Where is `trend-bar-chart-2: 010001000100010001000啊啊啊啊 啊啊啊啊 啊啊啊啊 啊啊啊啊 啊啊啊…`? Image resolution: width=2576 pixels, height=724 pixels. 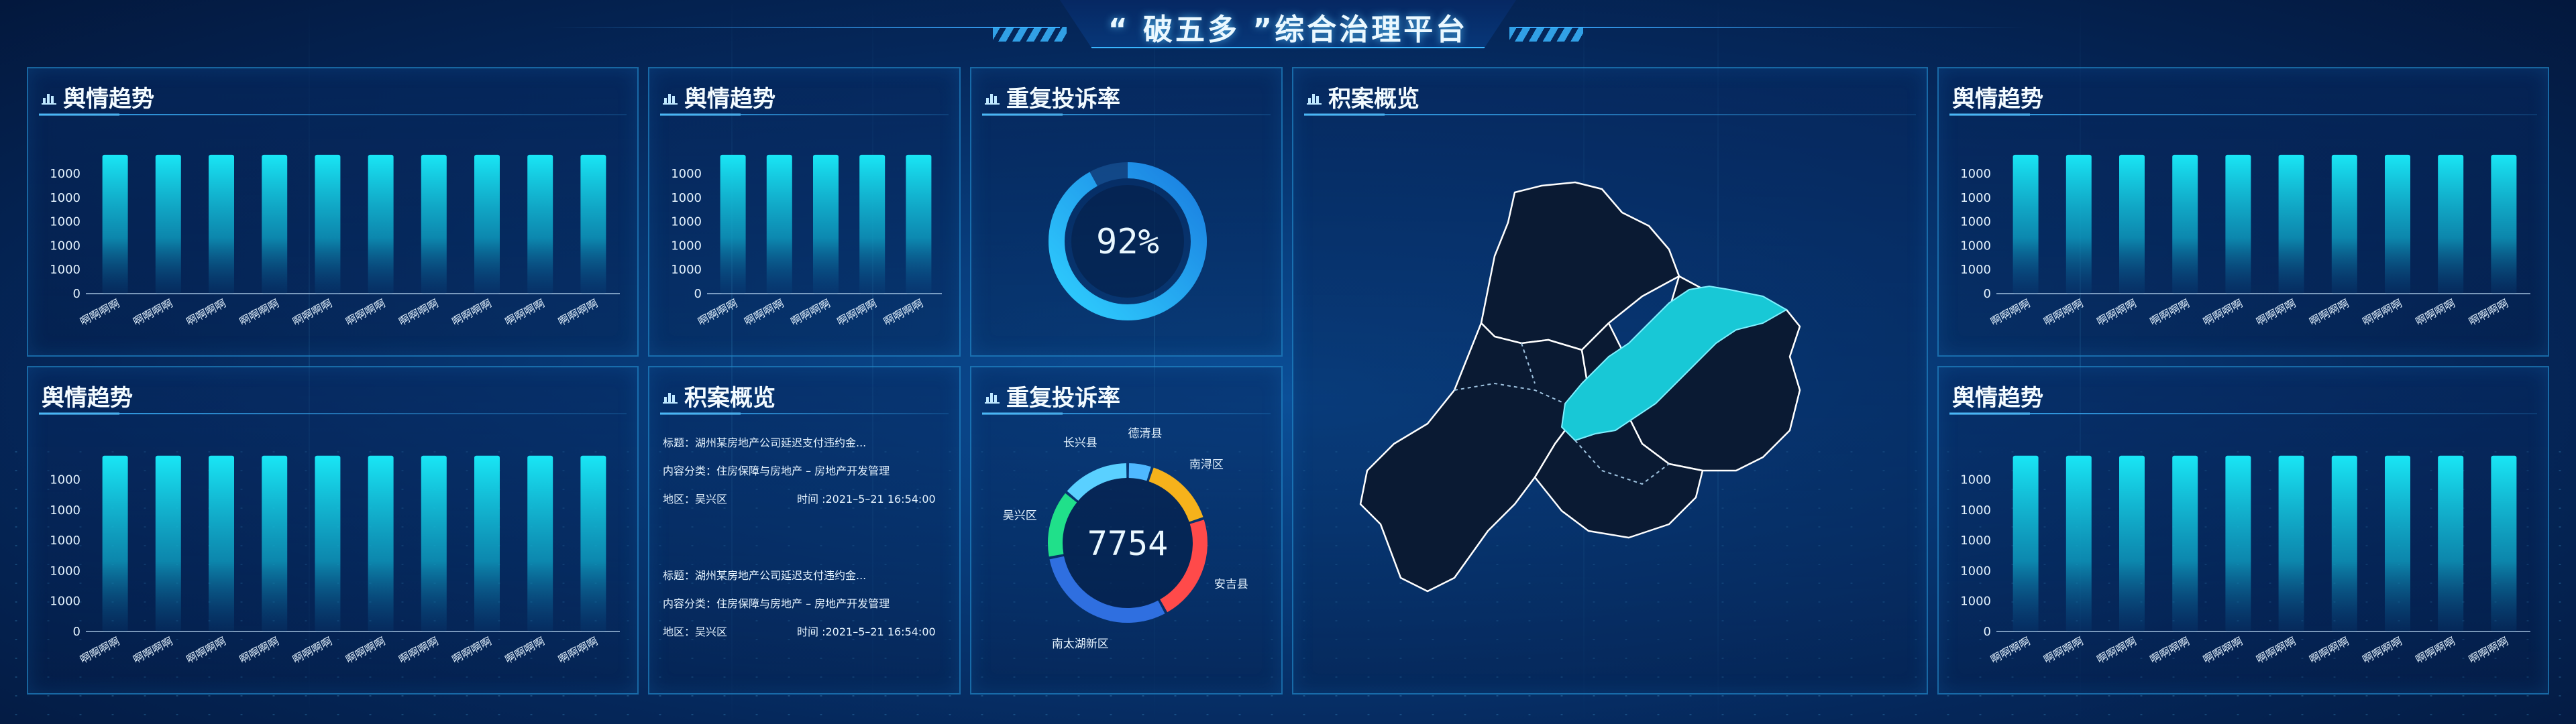 trend-bar-chart-2: 010001000100010001000啊啊啊啊 啊啊啊啊 啊啊啊啊 啊啊啊啊 啊啊啊… is located at coordinates (806, 241).